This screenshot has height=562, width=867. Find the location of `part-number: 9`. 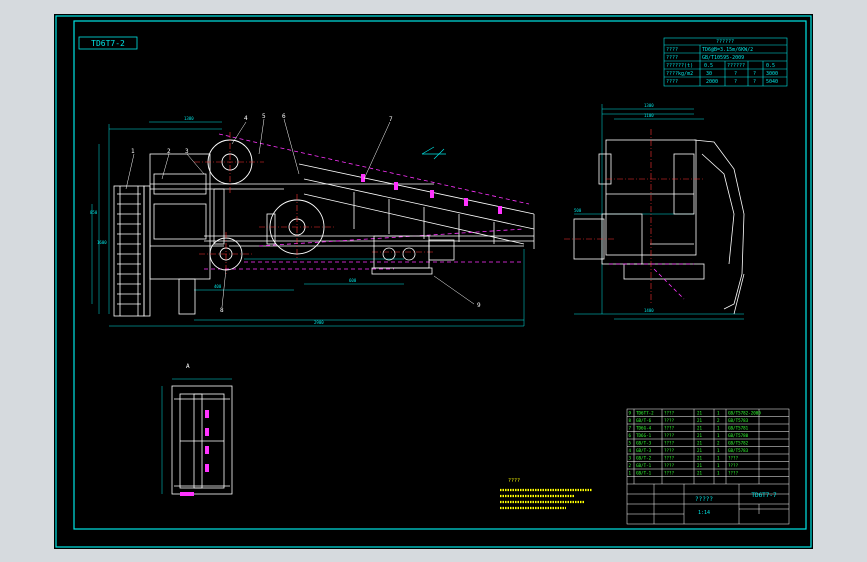

part-number: 9 is located at coordinates (479, 305).